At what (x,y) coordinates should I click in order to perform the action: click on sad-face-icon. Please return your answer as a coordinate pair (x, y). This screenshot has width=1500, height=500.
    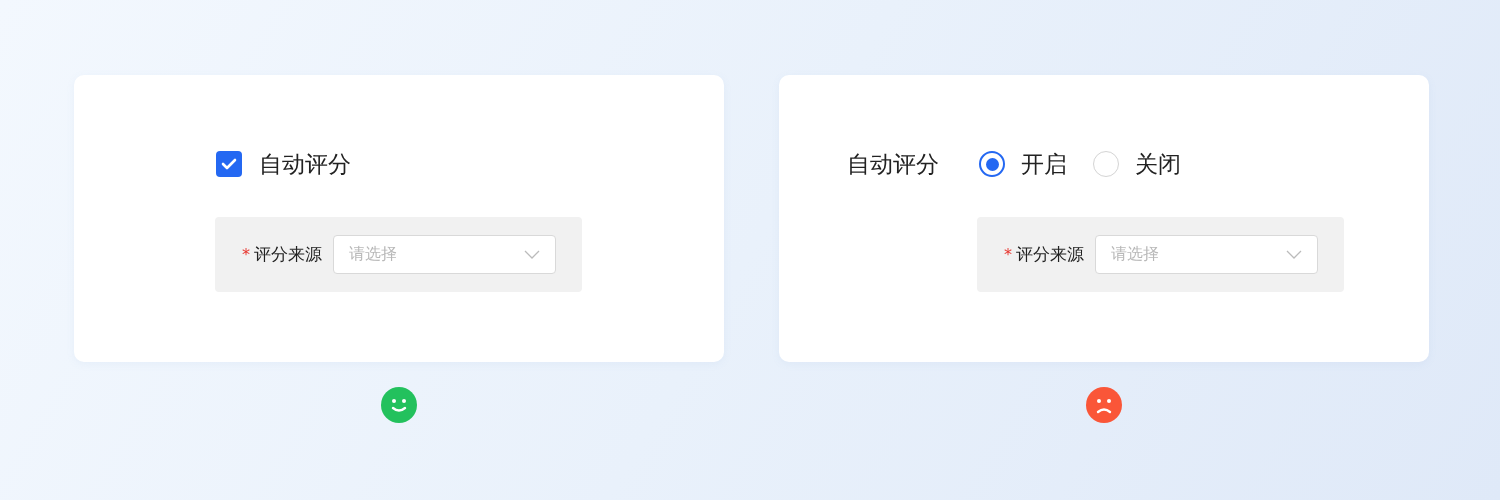
    Looking at the image, I should click on (1104, 405).